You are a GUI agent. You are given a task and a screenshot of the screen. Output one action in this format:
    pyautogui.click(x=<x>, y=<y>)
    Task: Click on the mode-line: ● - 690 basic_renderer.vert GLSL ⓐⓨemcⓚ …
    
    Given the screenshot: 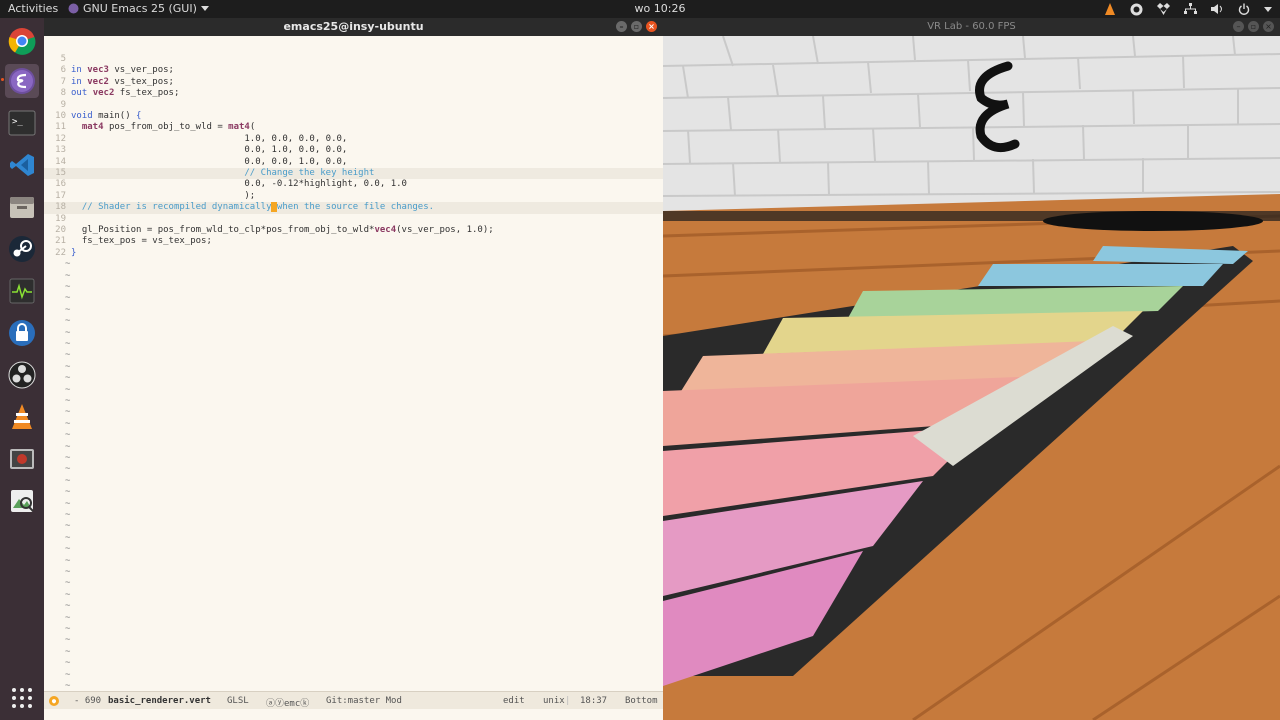 What is the action you would take?
    pyautogui.click(x=353, y=700)
    